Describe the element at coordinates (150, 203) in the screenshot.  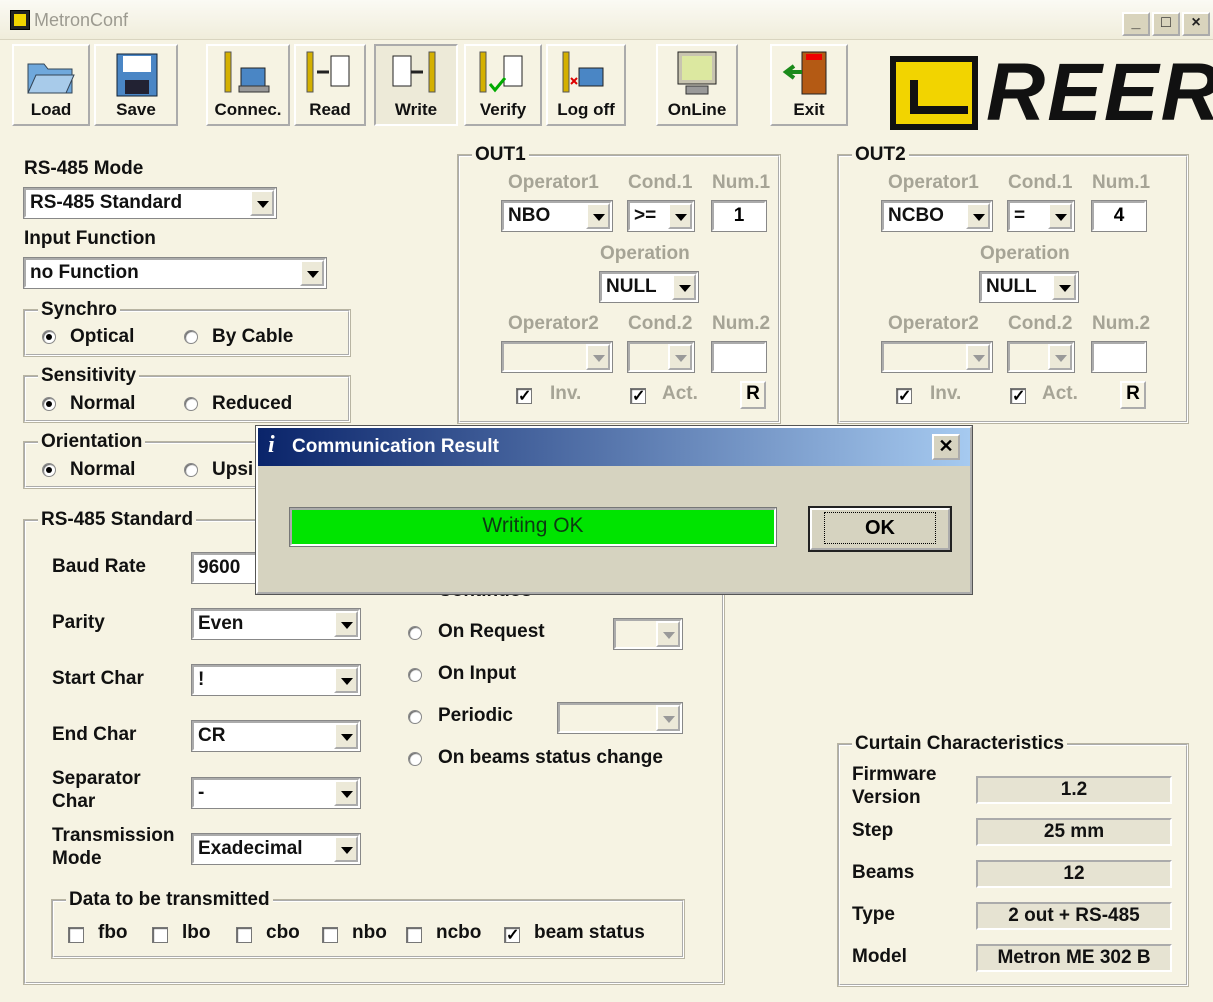
I see `rs485-mode-select: RS-485 Standard` at that location.